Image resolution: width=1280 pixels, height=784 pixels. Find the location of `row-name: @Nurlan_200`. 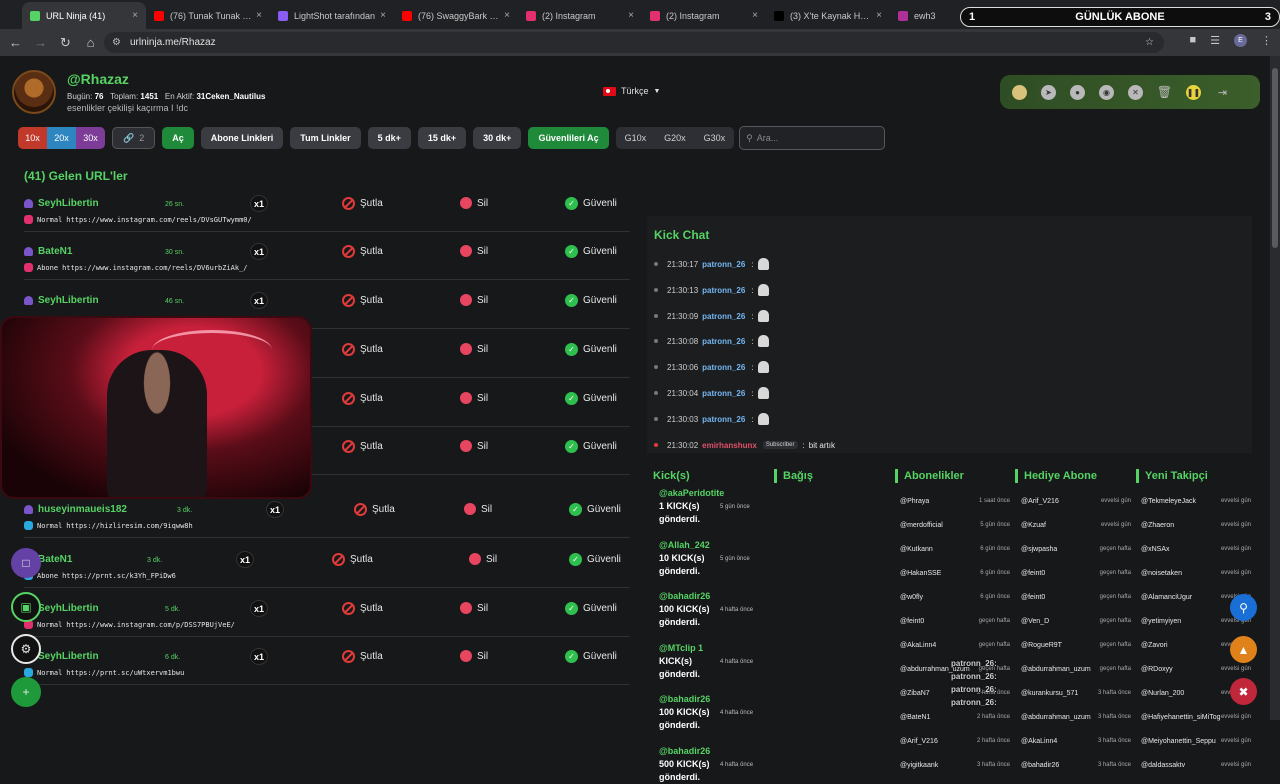

row-name: @Nurlan_200 is located at coordinates (1162, 693).